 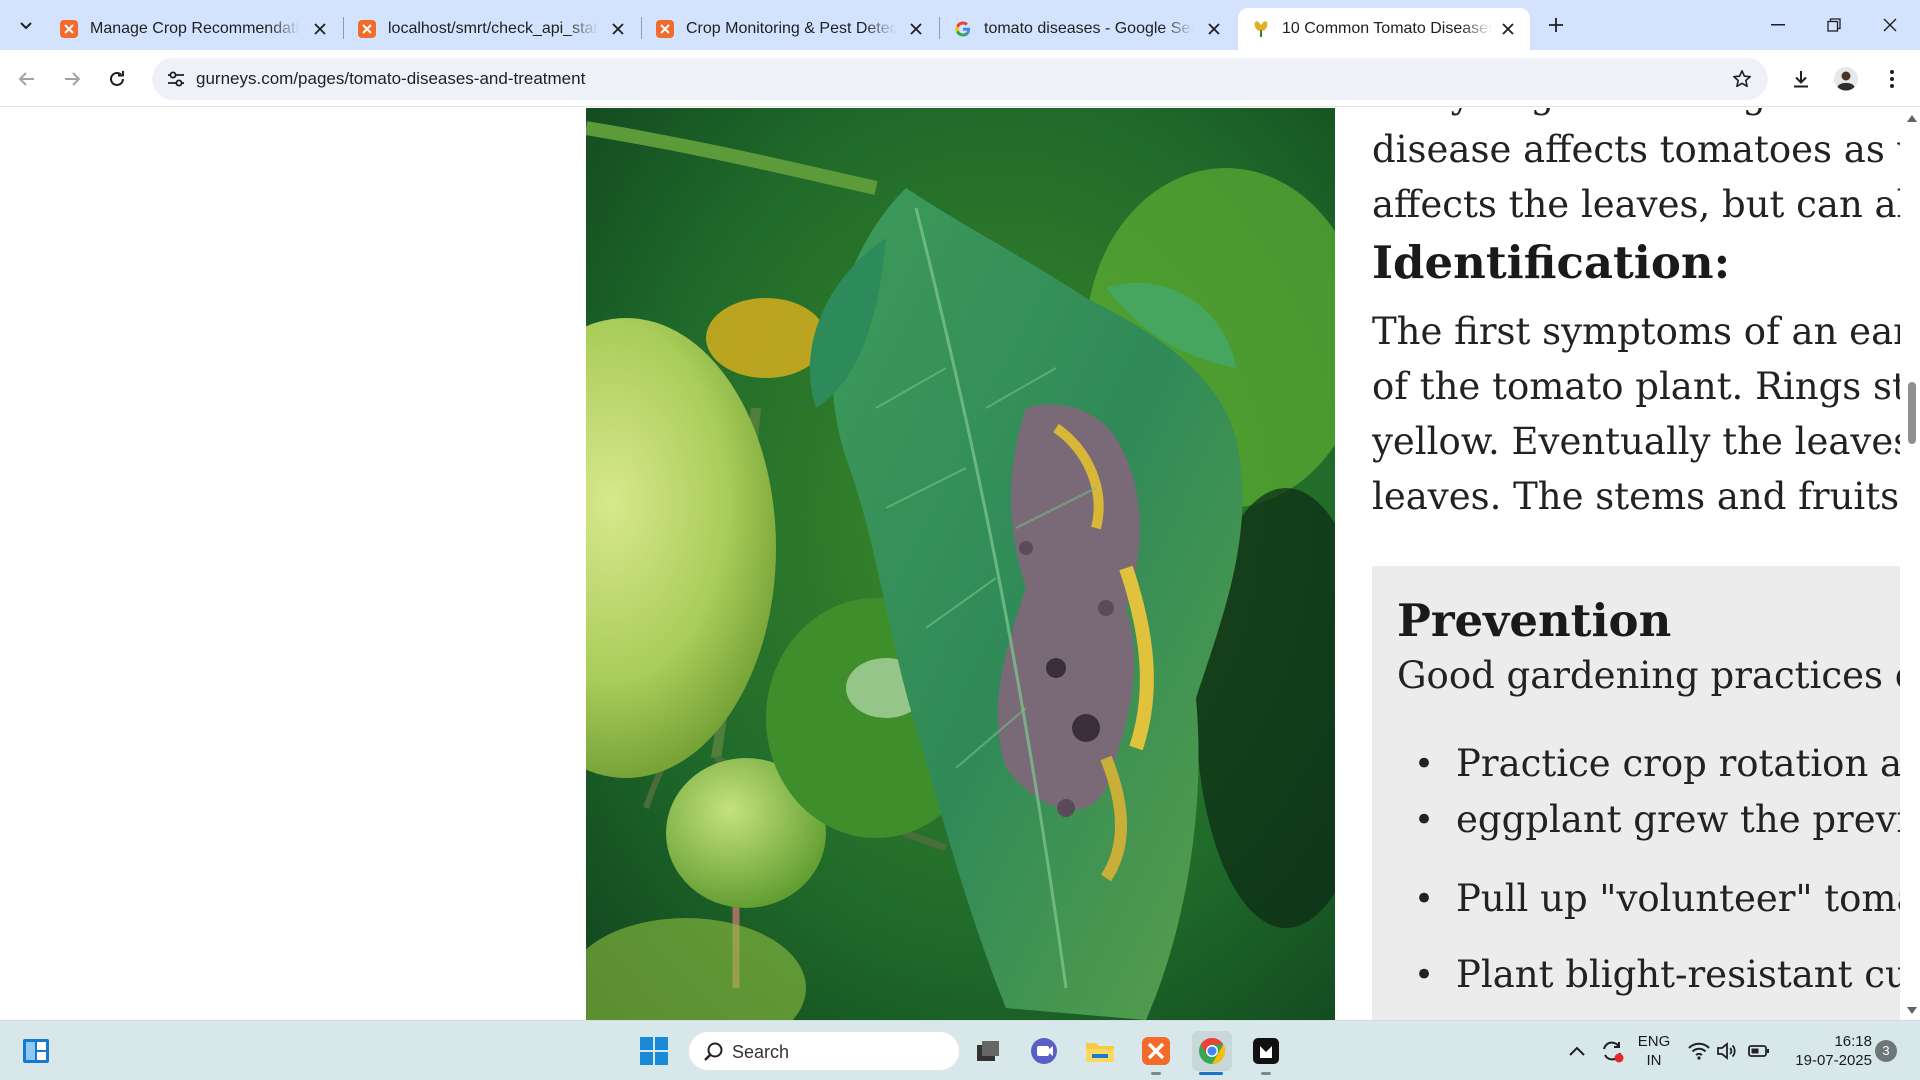 I want to click on tab-check-api-states: localhost/smrt/check_api_states, so click(x=492, y=29).